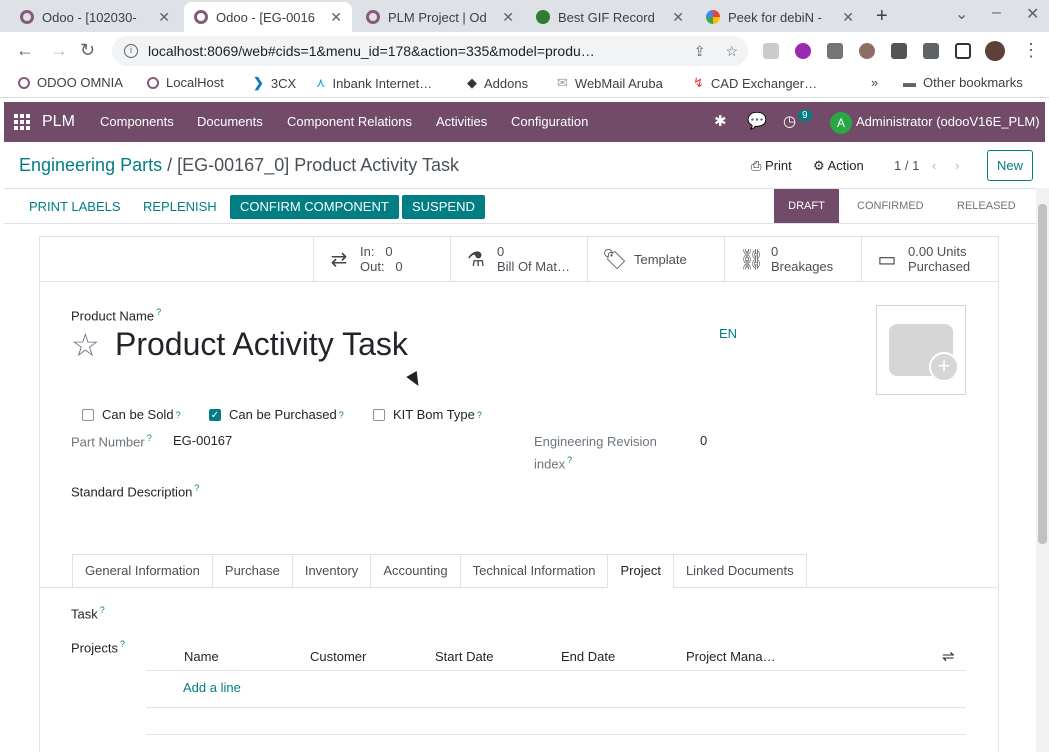 The width and height of the screenshot is (1049, 752). What do you see at coordinates (131, 51) in the screenshot?
I see `site-info-icon: i` at bounding box center [131, 51].